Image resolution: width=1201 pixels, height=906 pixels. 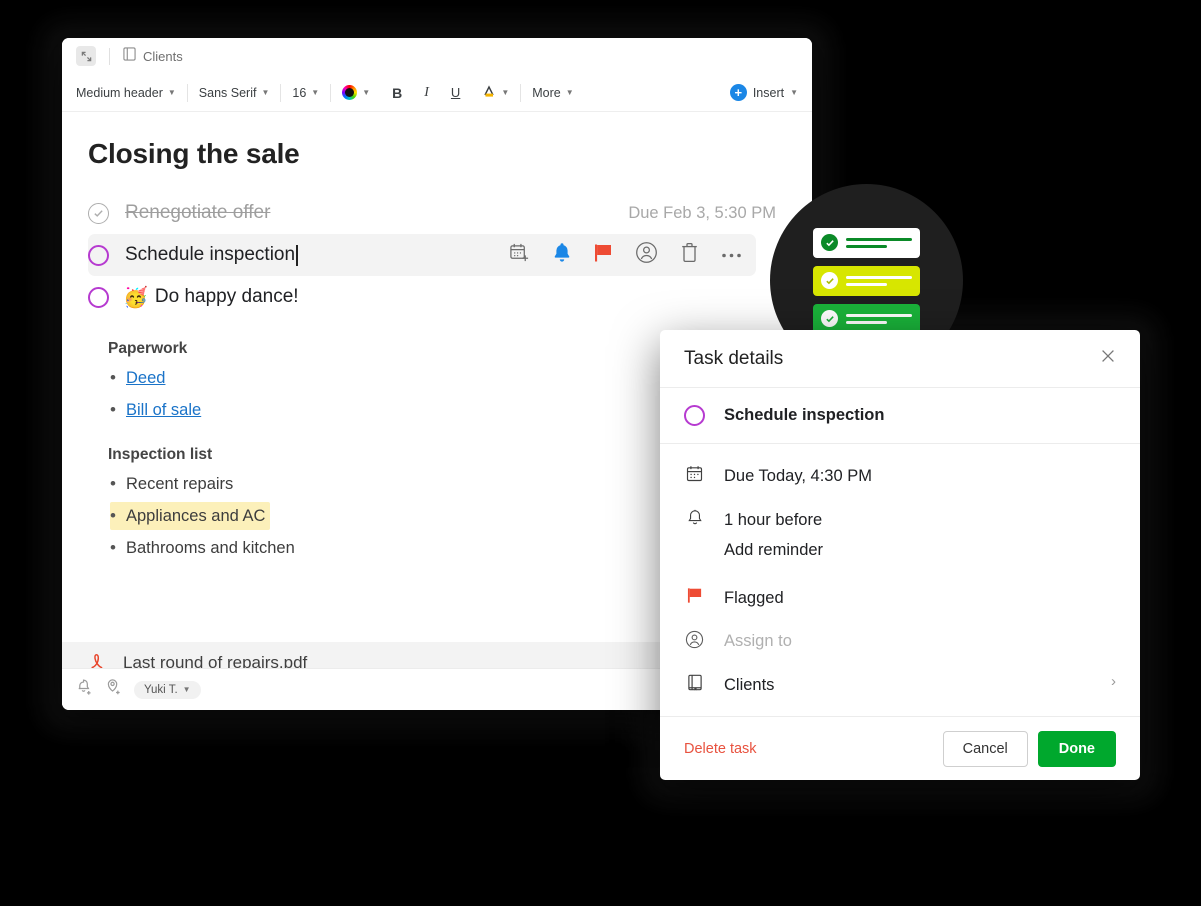 I want to click on calendar-add-icon, so click(x=519, y=255).